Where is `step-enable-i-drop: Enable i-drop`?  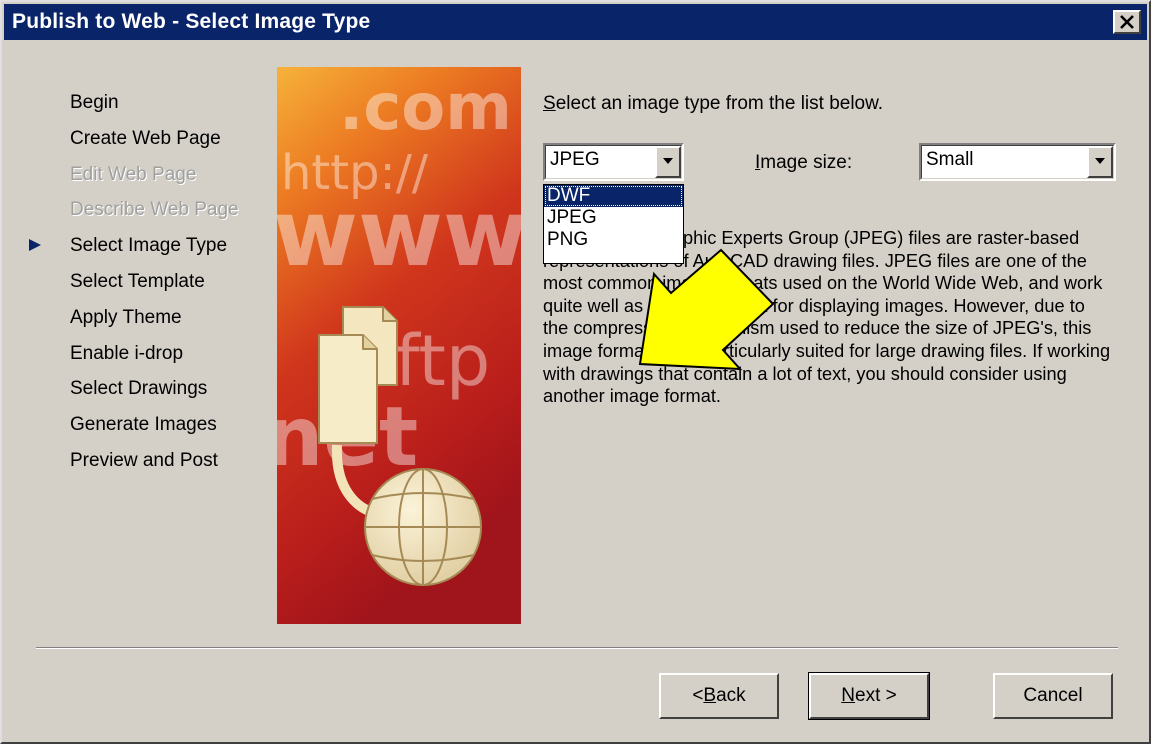
step-enable-i-drop: Enable i-drop is located at coordinates (127, 353).